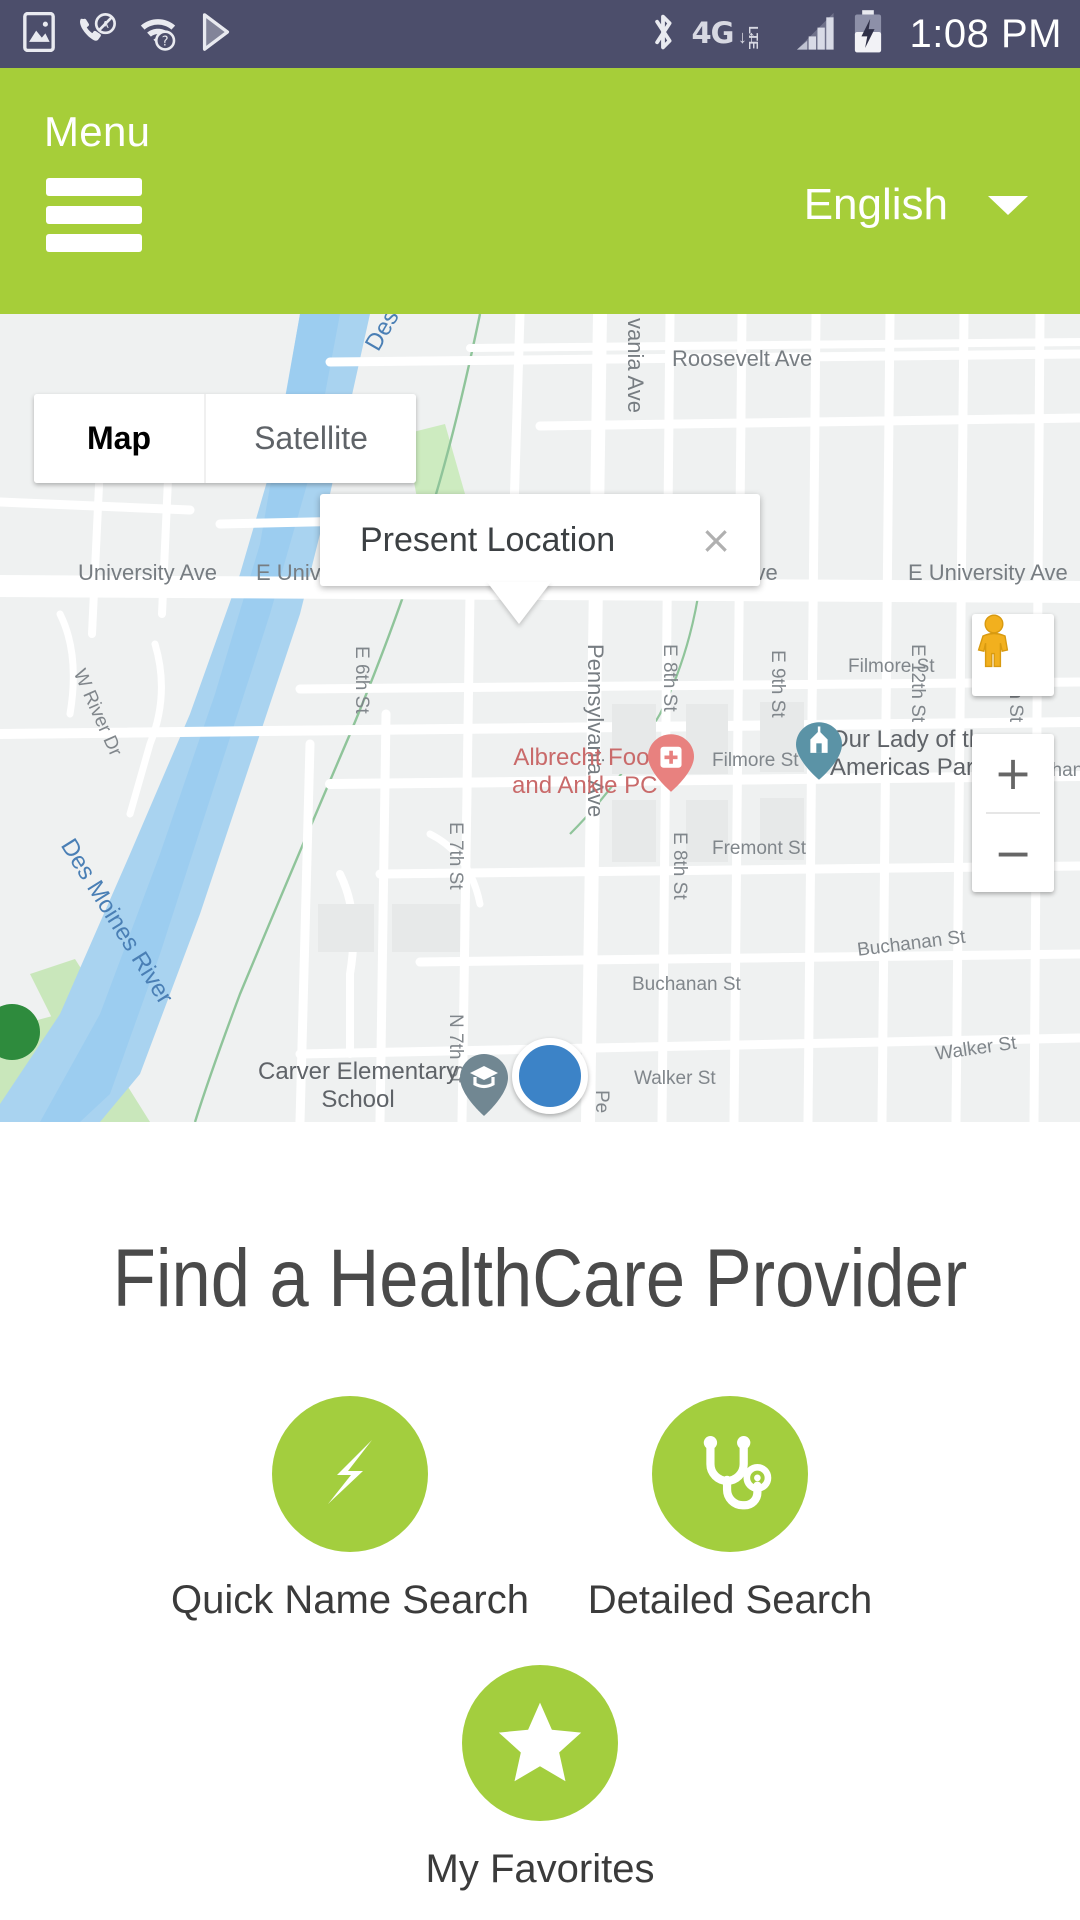 Image resolution: width=1080 pixels, height=1920 pixels. I want to click on network-type-label: 4G, so click(713, 33).